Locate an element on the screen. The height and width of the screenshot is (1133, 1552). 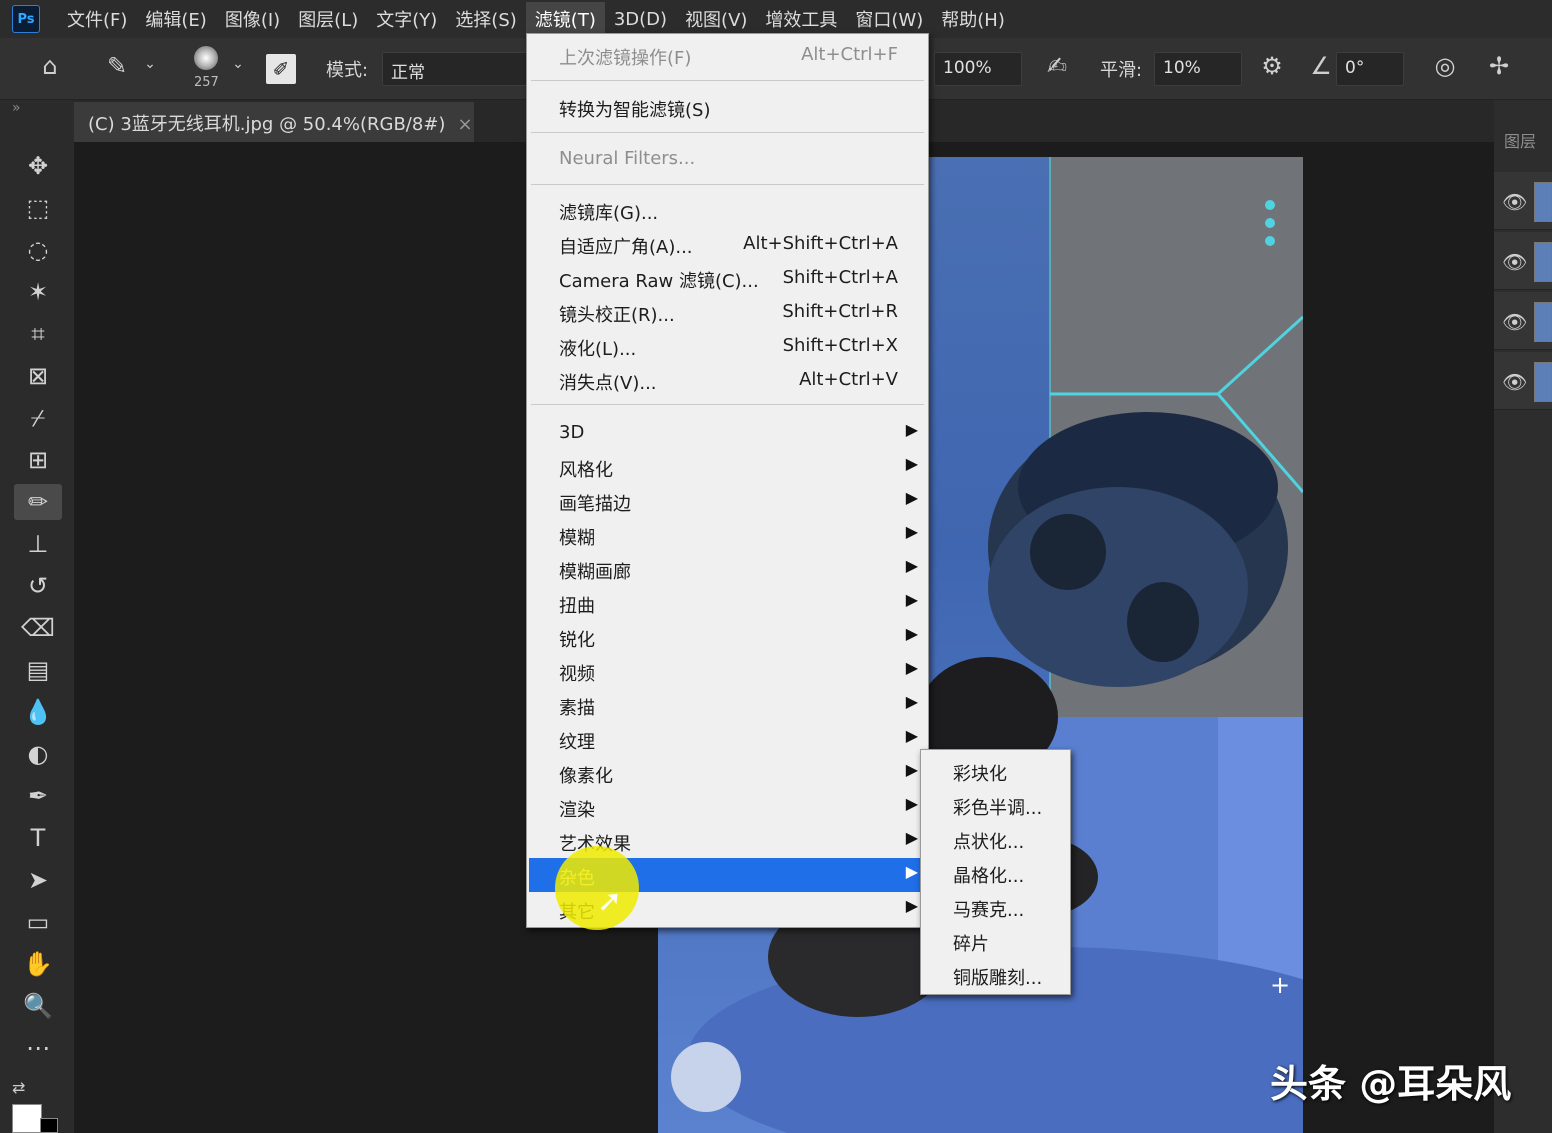
brush-size-value: 257 is located at coordinates (206, 82).